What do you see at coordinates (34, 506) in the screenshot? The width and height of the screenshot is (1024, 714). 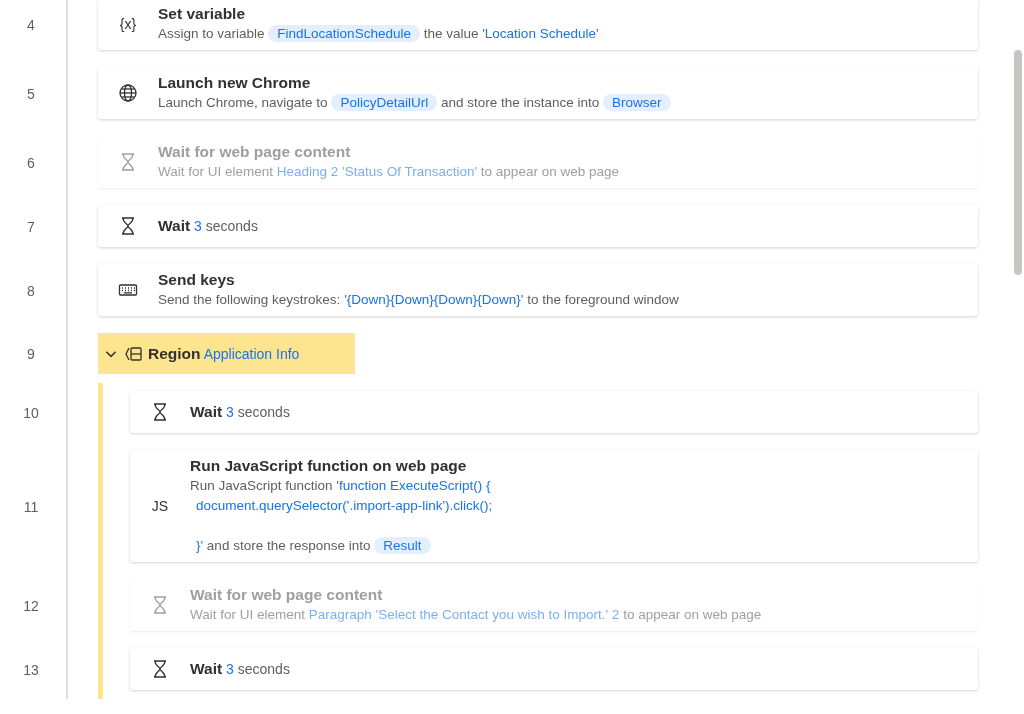 I see `line-number: 11` at bounding box center [34, 506].